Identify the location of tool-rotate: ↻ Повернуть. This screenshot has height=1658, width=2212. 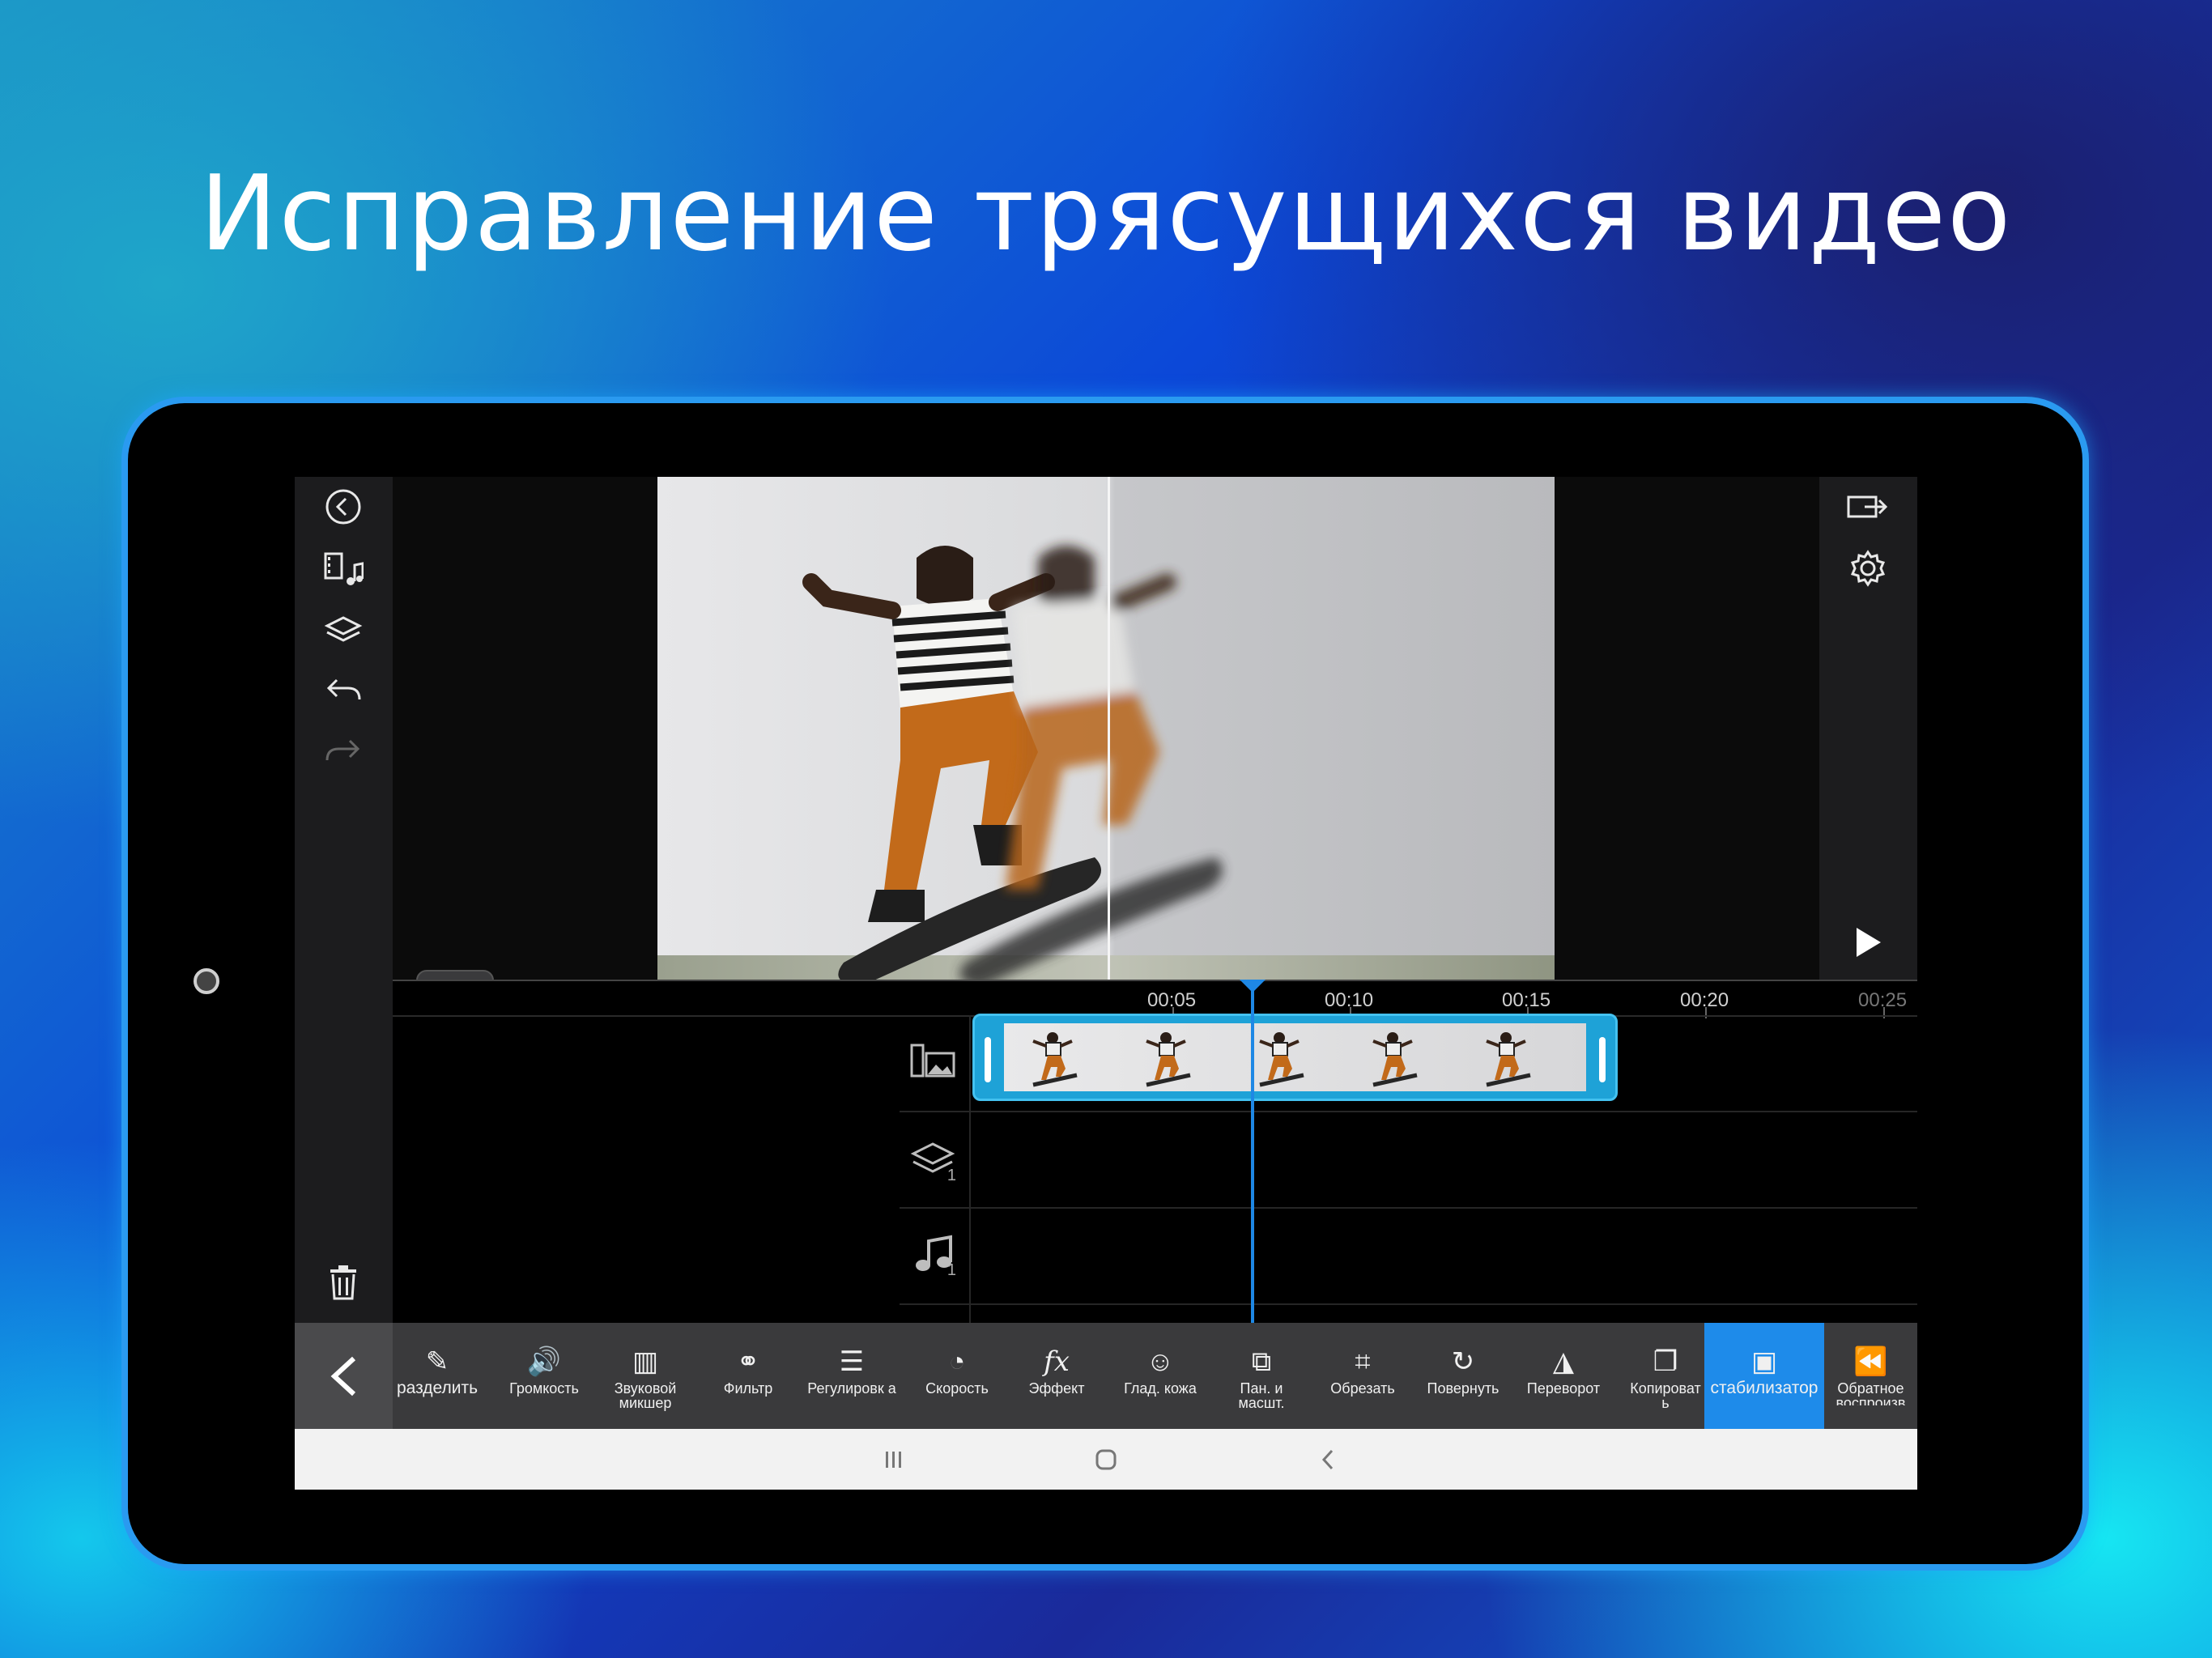
(1463, 1376).